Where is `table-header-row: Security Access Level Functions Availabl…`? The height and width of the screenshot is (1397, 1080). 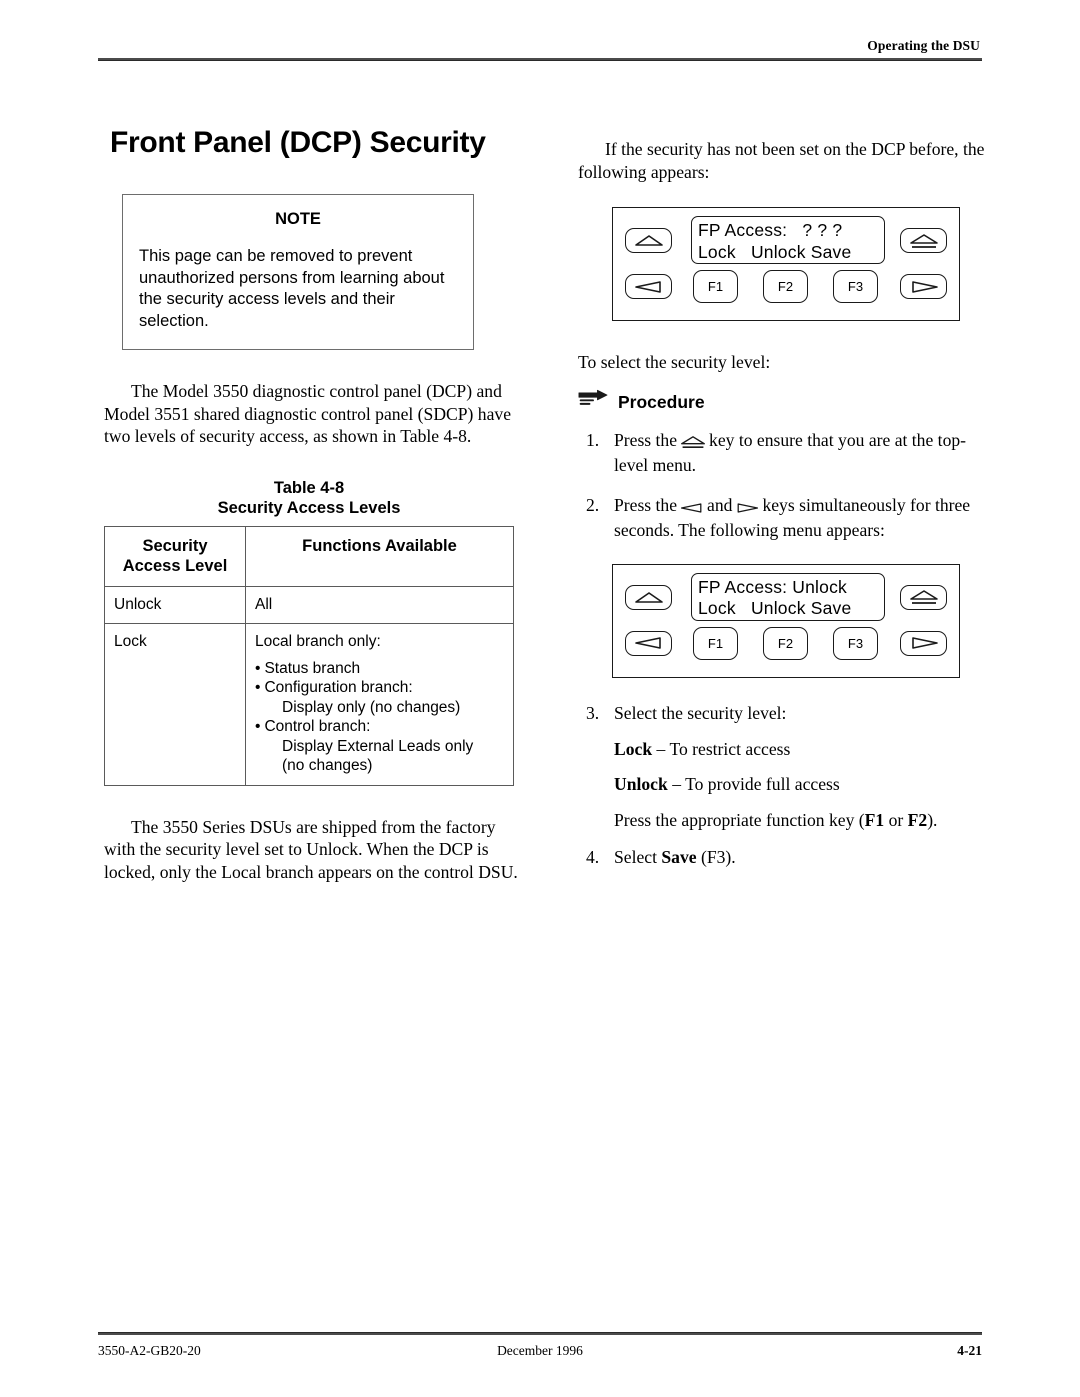
table-header-row: Security Access Level Functions Availabl… is located at coordinates (309, 556).